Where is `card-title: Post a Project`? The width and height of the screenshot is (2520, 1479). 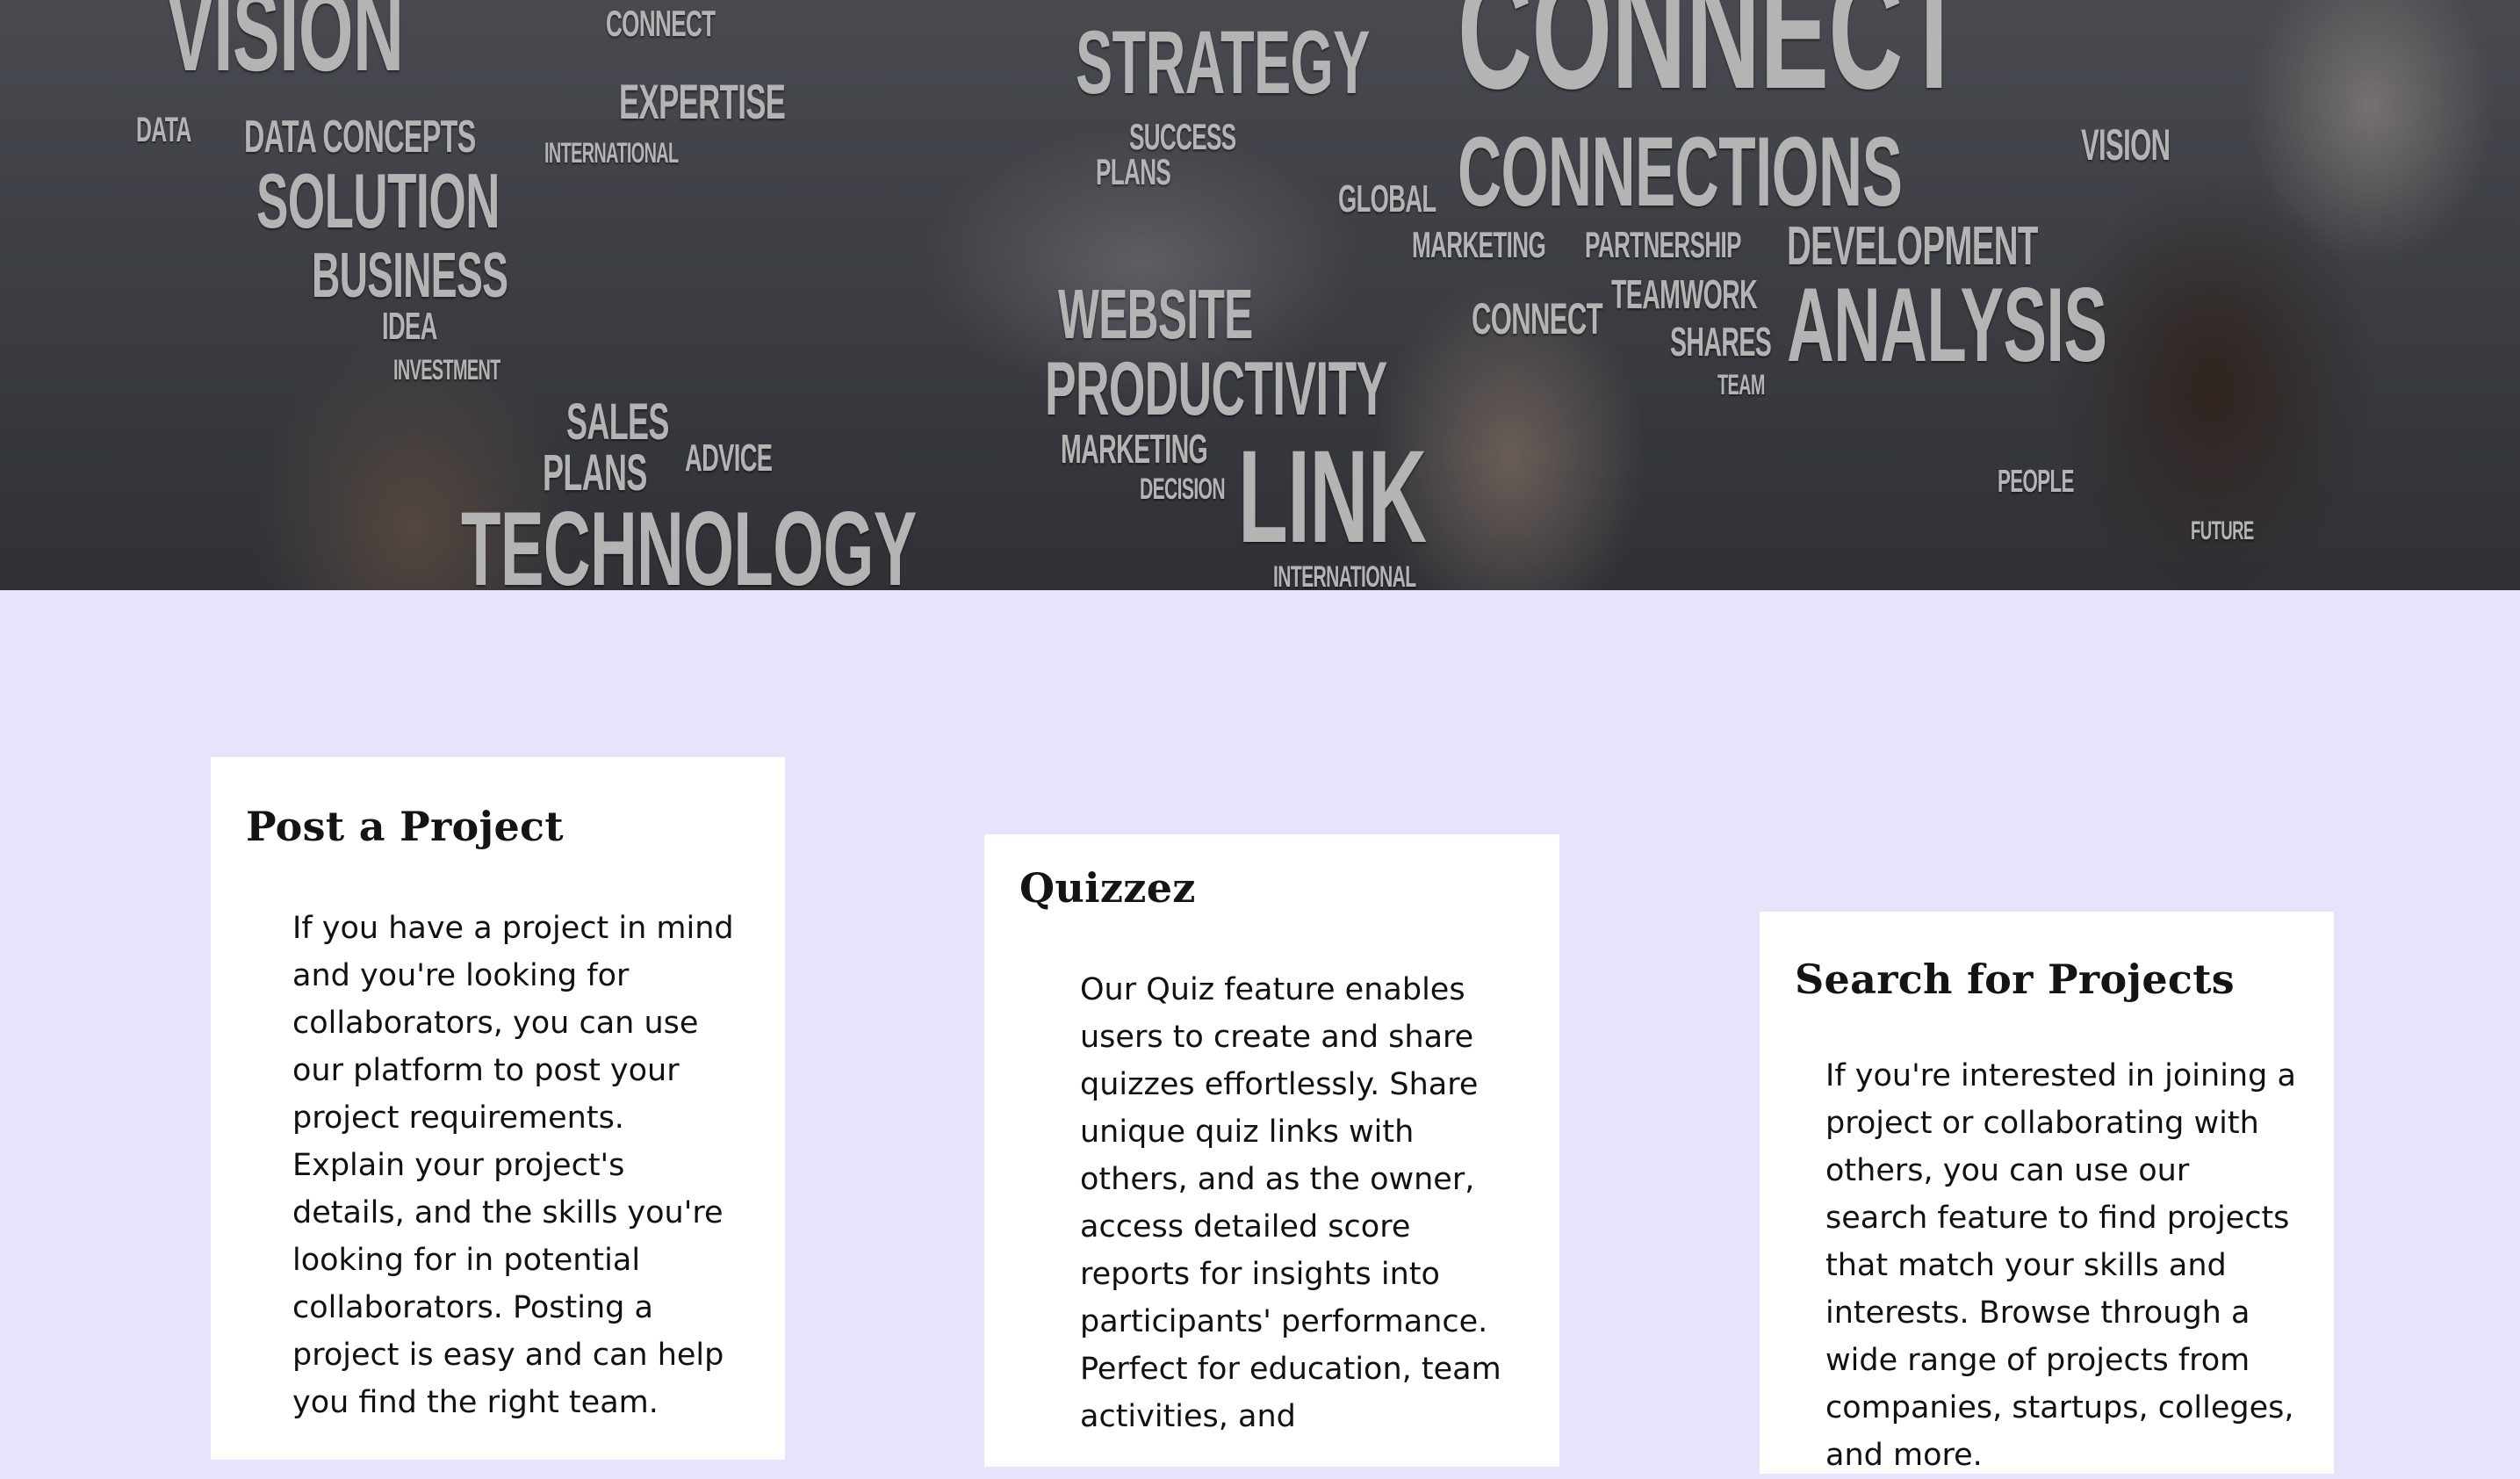 card-title: Post a Project is located at coordinates (405, 826).